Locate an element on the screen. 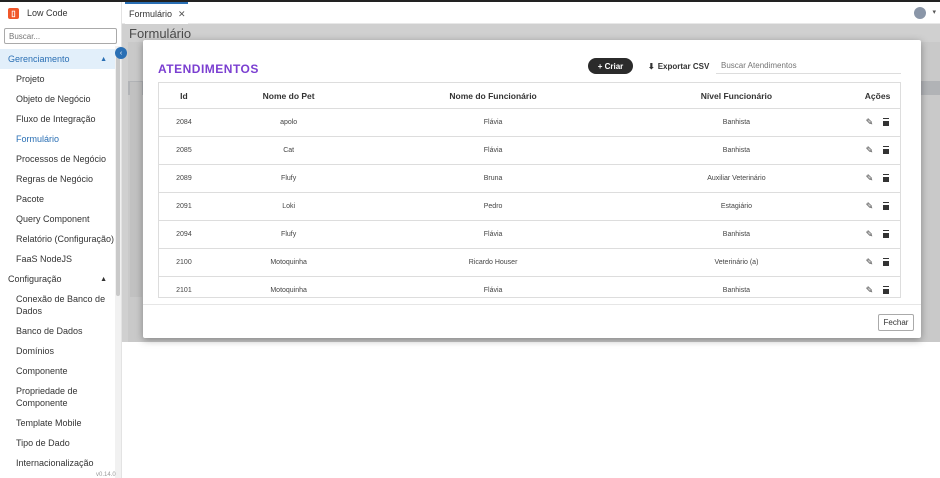  table-row: 2085 Cat Flávia Banhista ✎ is located at coordinates (529, 151).